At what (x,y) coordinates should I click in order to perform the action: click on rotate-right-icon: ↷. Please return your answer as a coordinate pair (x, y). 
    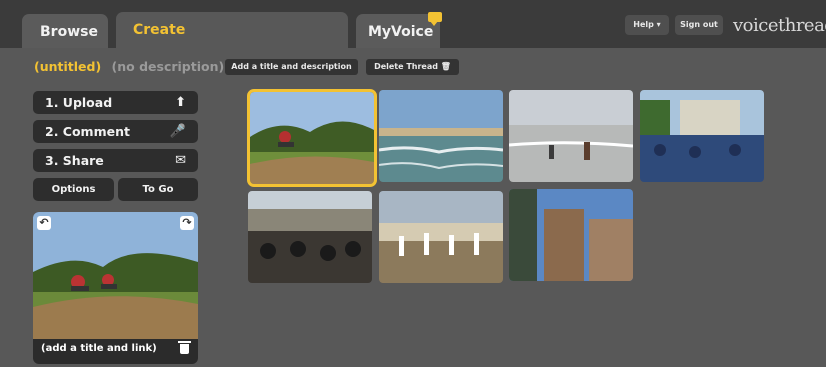
    Looking at the image, I should click on (187, 223).